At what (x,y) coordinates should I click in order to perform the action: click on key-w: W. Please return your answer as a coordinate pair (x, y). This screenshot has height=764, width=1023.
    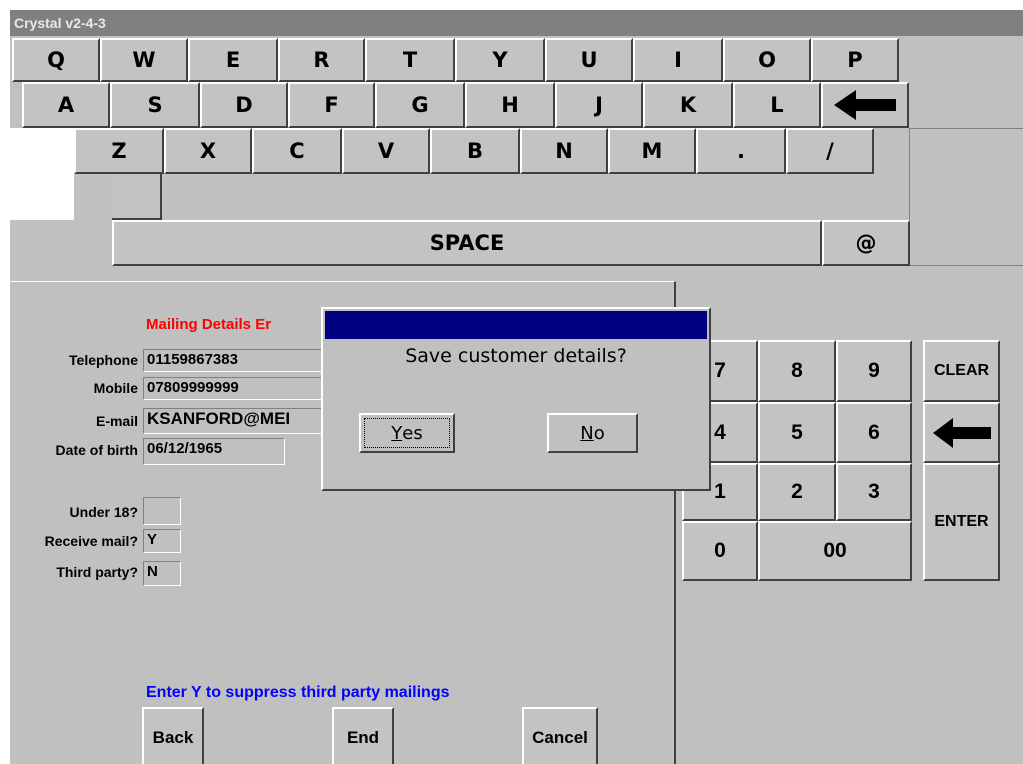
    Looking at the image, I should click on (144, 60).